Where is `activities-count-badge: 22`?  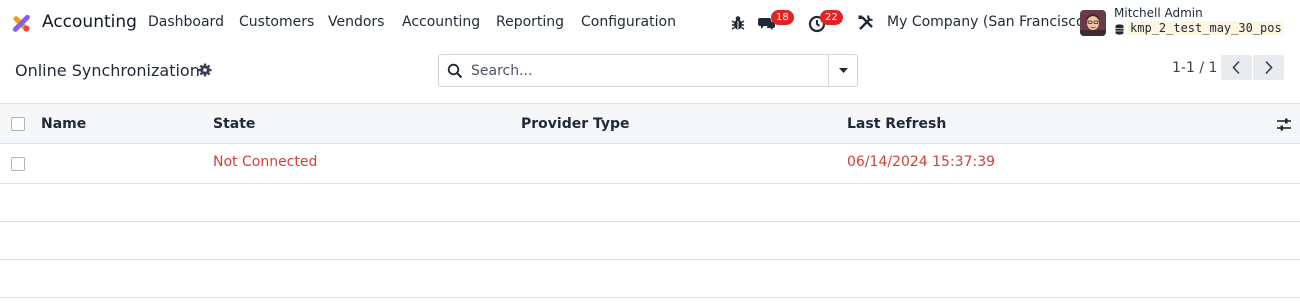
activities-count-badge: 22 is located at coordinates (831, 17).